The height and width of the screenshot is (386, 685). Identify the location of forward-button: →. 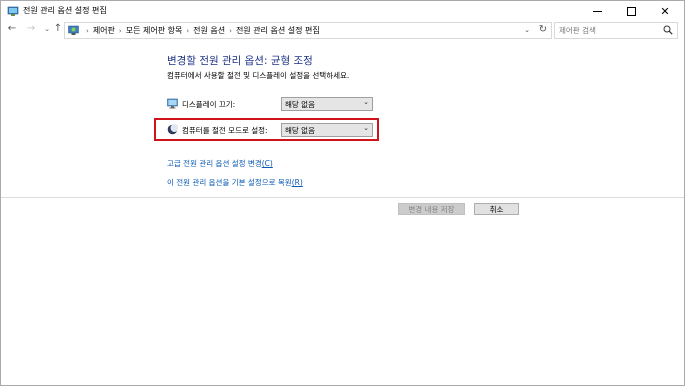
(31, 29).